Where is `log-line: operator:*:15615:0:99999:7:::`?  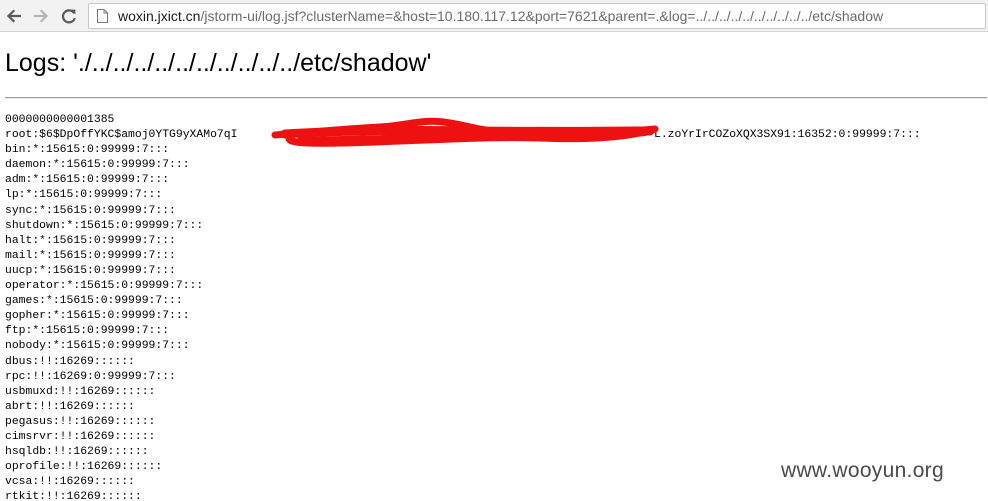 log-line: operator:*:15615:0:99999:7::: is located at coordinates (121, 286).